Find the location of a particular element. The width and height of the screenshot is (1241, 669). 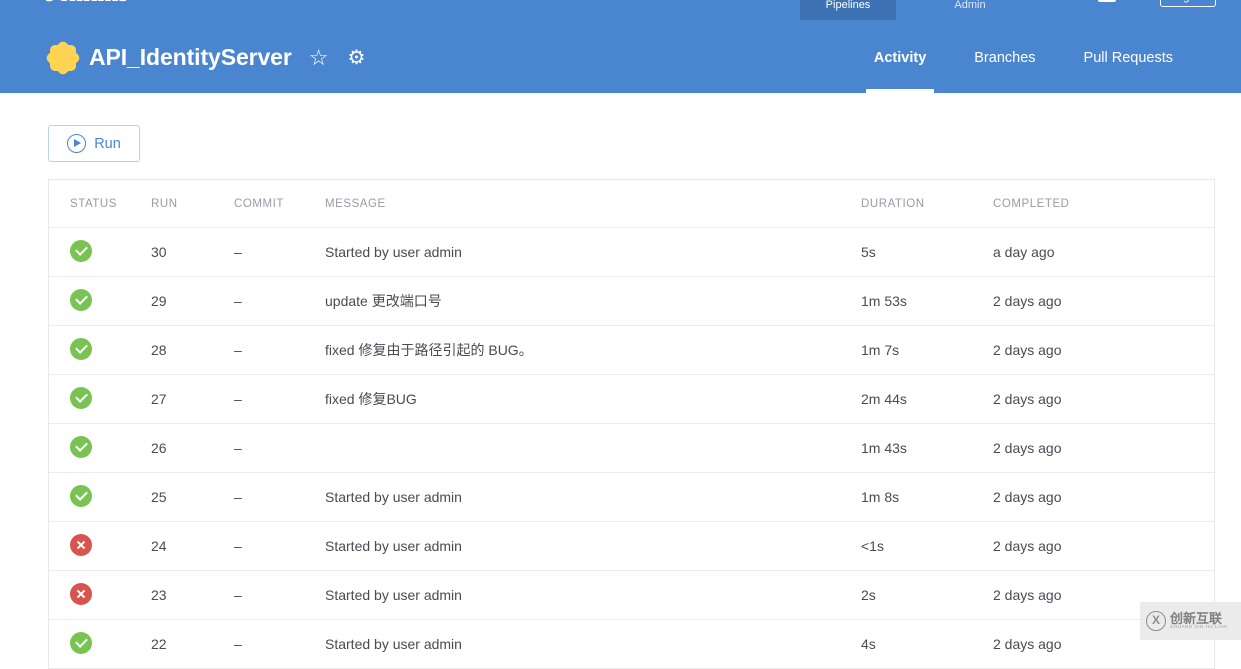

page-title: API_IdentityServer is located at coordinates (190, 57).